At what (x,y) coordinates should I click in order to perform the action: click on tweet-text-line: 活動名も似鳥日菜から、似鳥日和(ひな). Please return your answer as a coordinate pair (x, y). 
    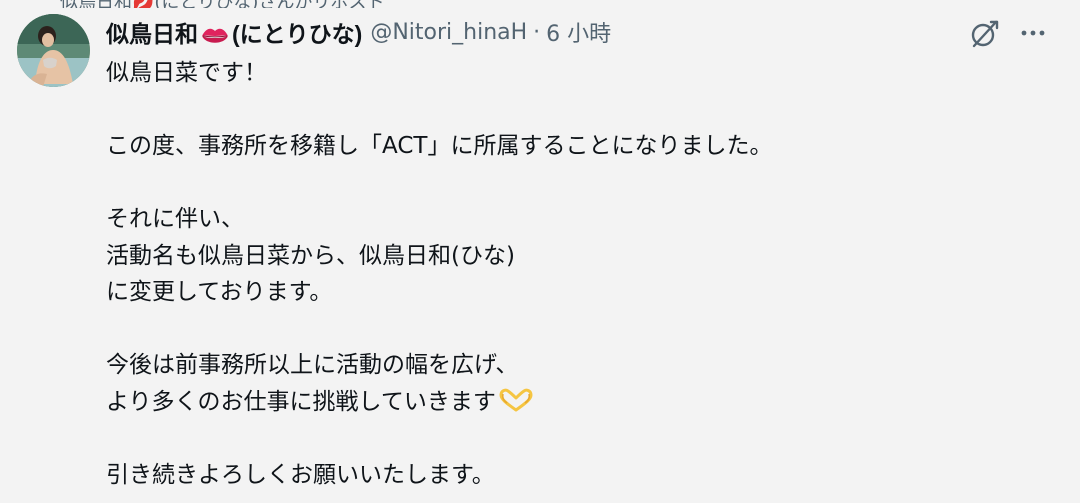
    Looking at the image, I should click on (310, 255).